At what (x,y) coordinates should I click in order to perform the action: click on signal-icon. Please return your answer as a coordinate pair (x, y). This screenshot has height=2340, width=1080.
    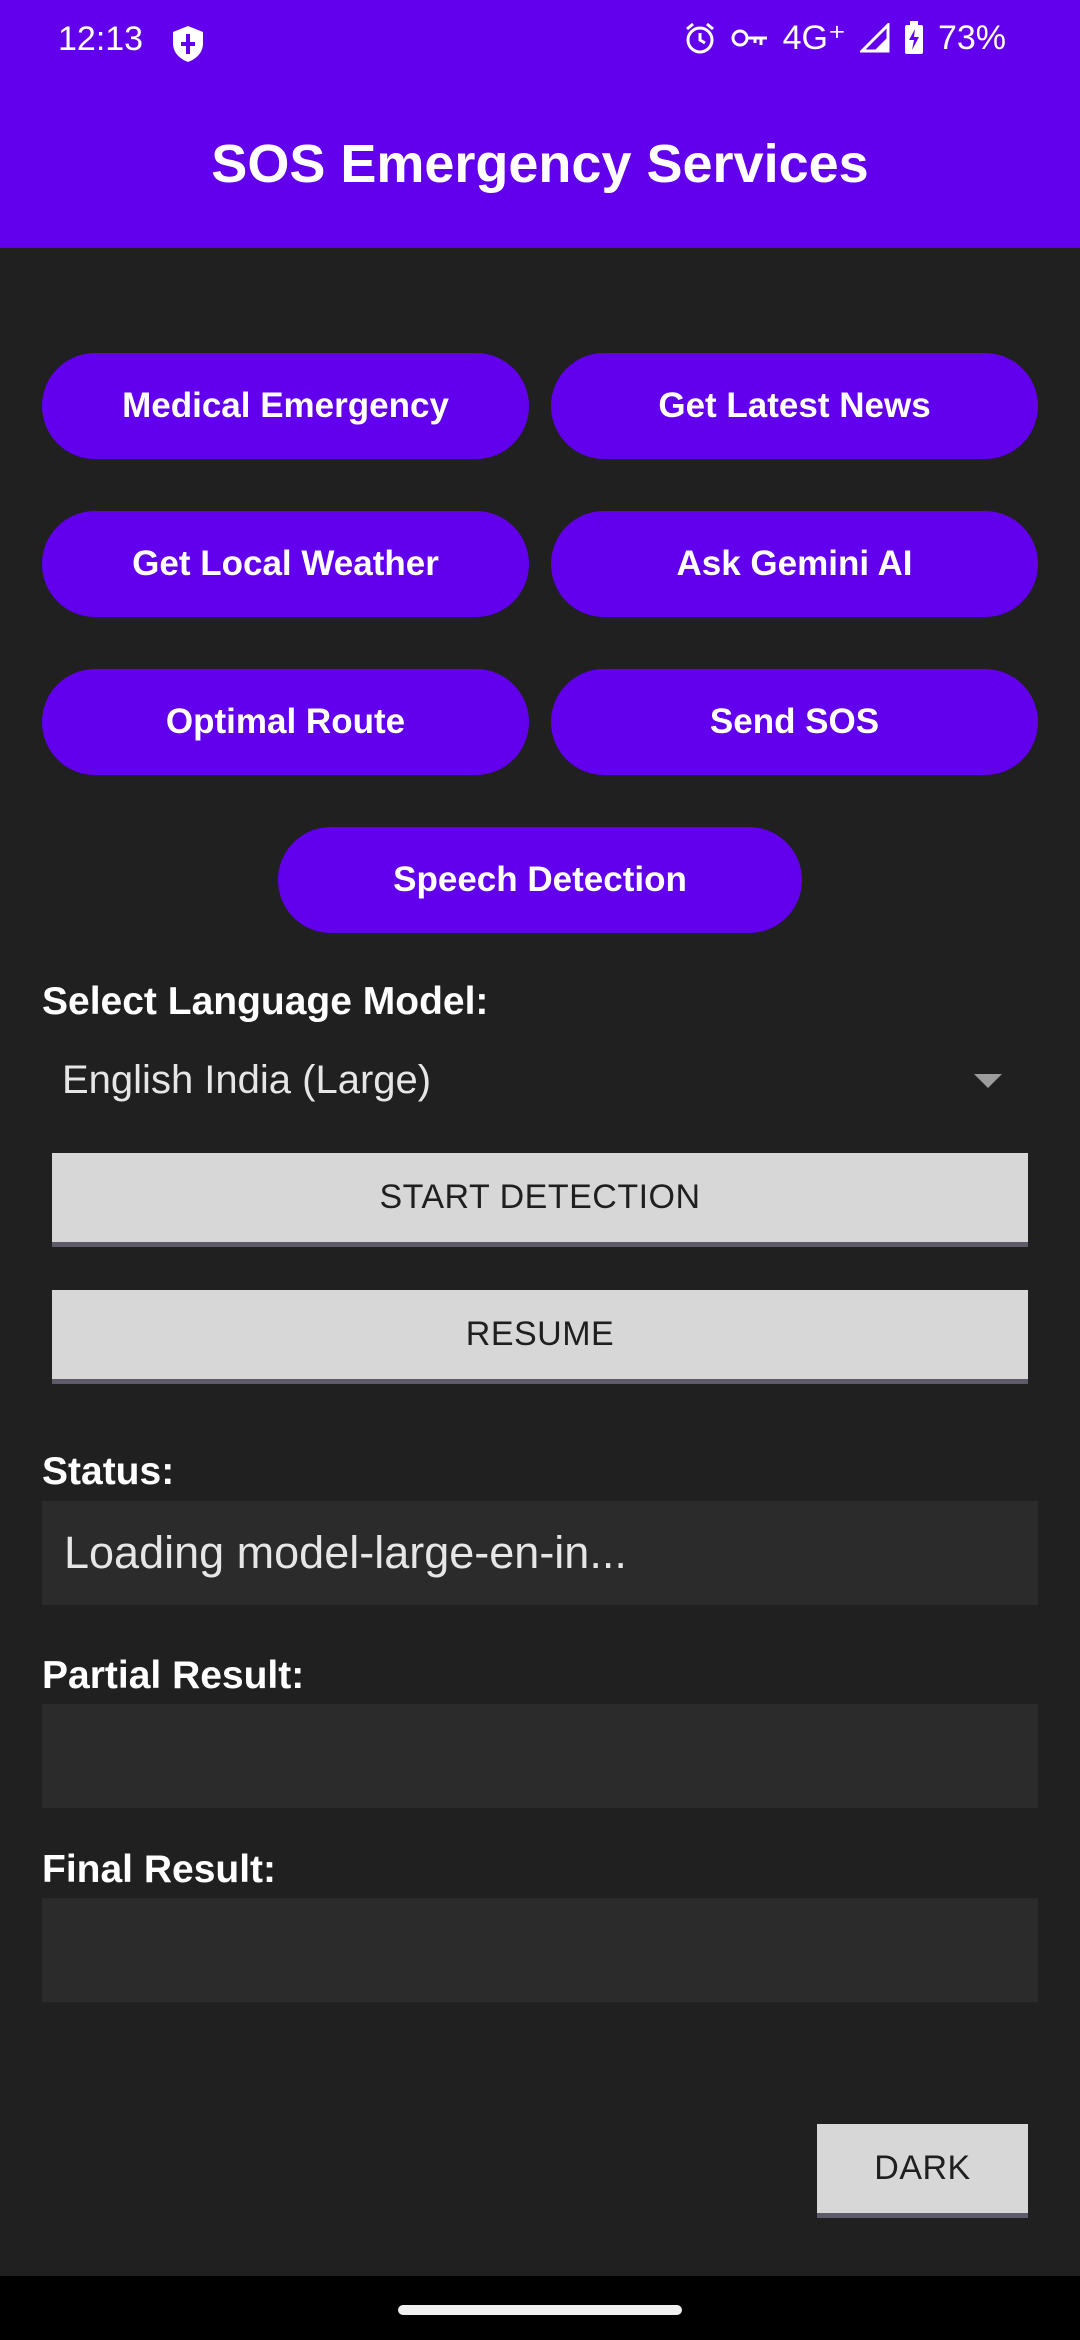
    Looking at the image, I should click on (874, 38).